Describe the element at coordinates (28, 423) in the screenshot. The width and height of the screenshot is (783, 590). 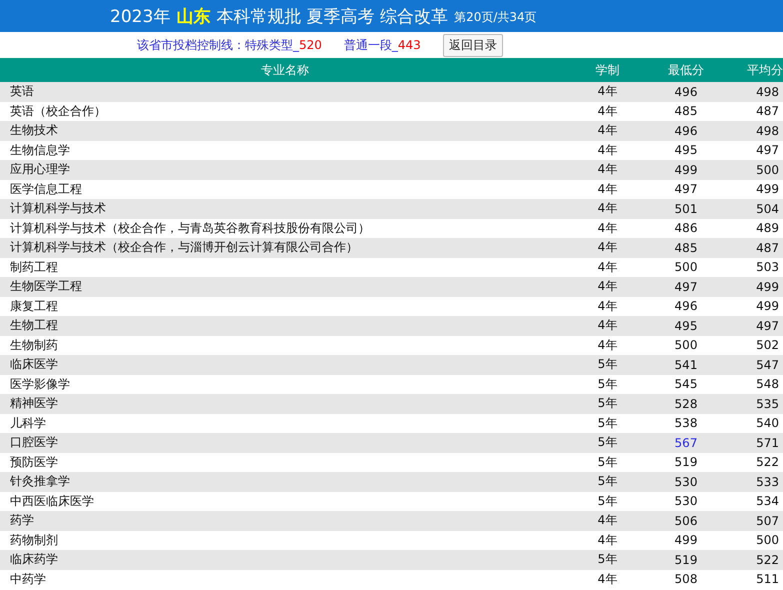
I see `table-cell-text: 儿科学` at that location.